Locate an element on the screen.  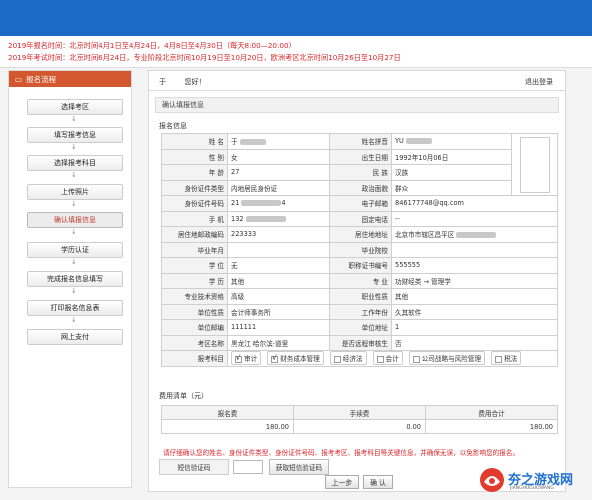
step-confirm-info: 确认填报信息 is located at coordinates (75, 220).